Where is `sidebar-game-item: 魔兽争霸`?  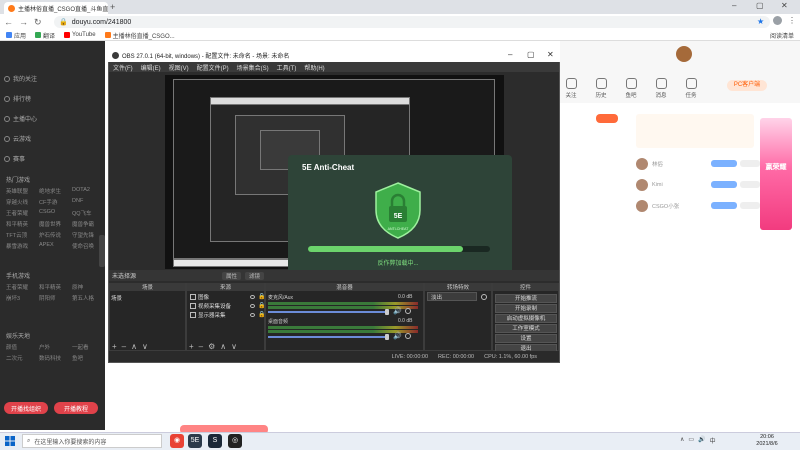 sidebar-game-item: 魔兽争霸 is located at coordinates (88, 224).